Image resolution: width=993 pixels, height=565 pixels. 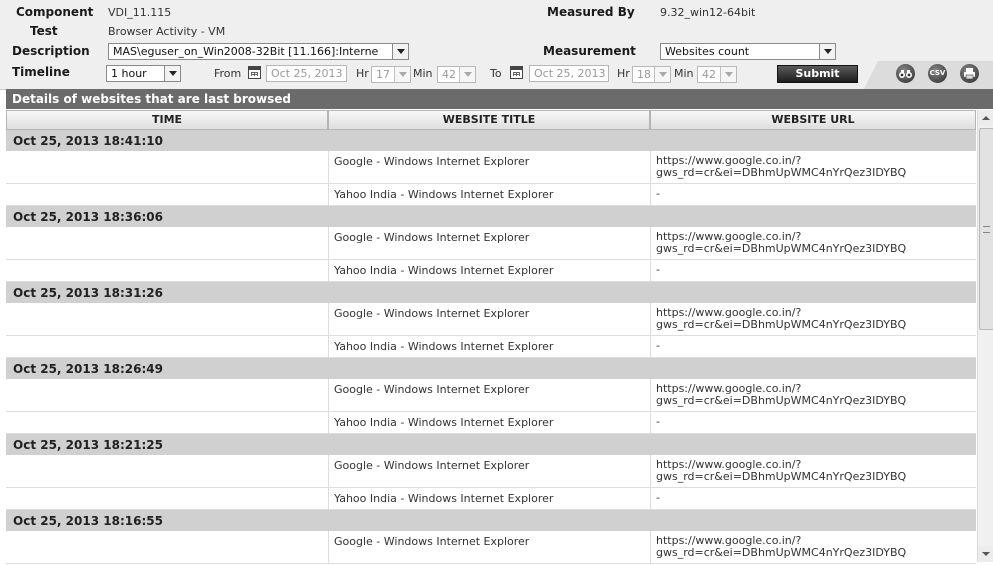 I want to click on to-minute-select: 42, so click(x=717, y=74).